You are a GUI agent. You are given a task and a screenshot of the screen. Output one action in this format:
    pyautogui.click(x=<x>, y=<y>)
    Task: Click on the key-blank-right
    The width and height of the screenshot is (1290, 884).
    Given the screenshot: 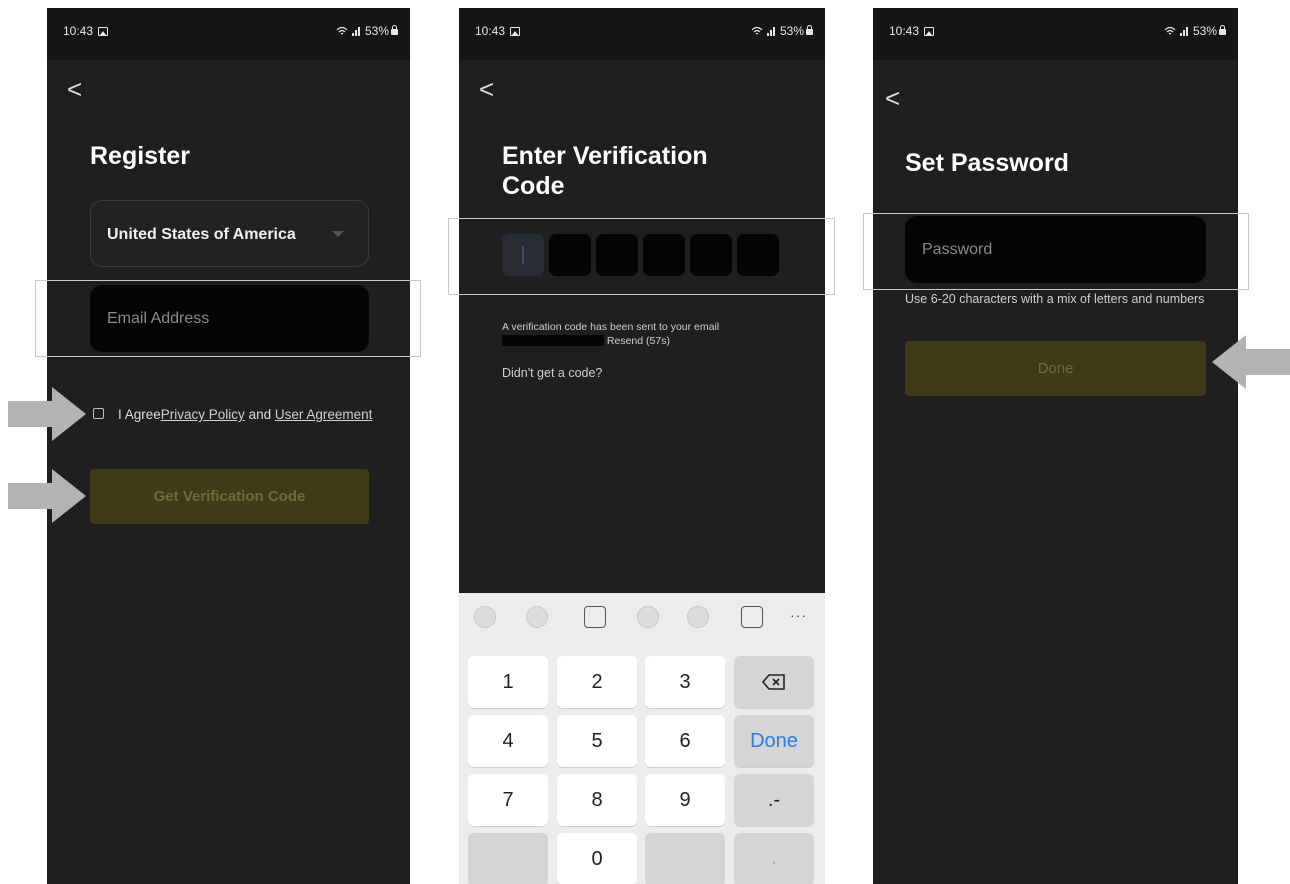 What is the action you would take?
    pyautogui.click(x=685, y=858)
    